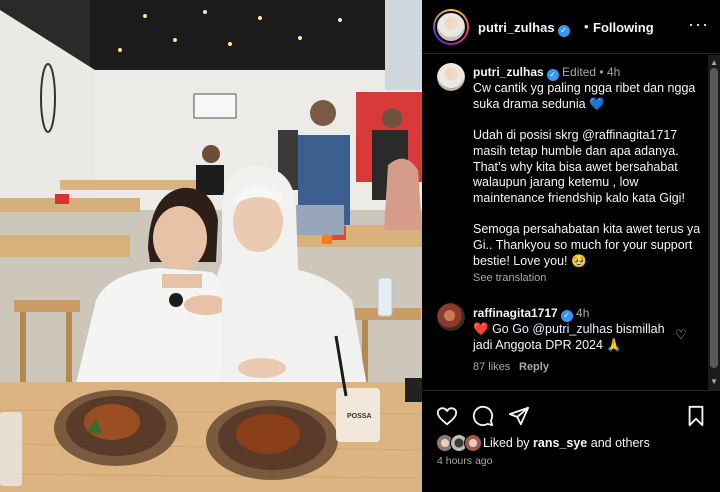  What do you see at coordinates (508, 72) in the screenshot?
I see `caption-username-link: putri_zulhas` at bounding box center [508, 72].